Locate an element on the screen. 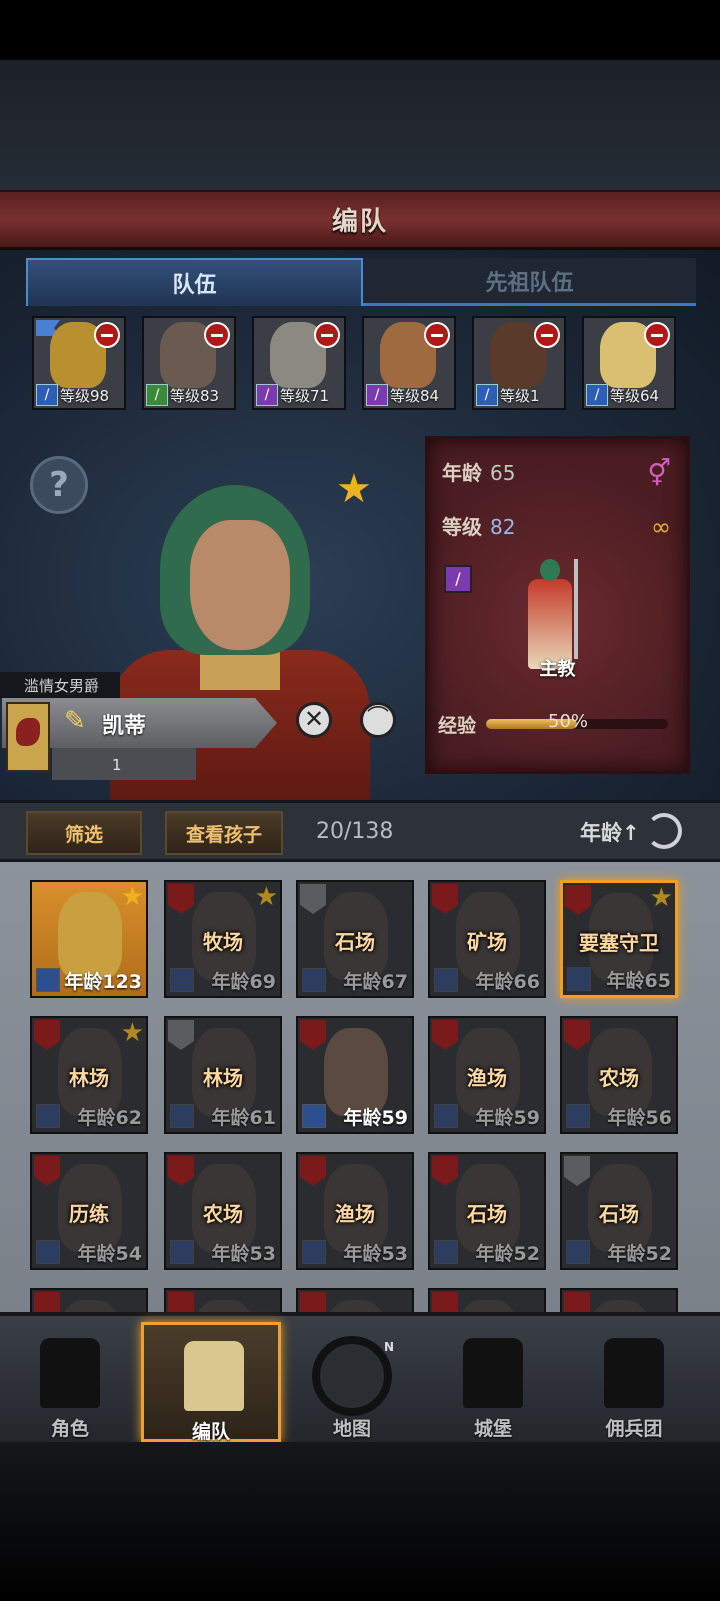 The width and height of the screenshot is (720, 1601). team-slot: / 等级83 is located at coordinates (189, 363).